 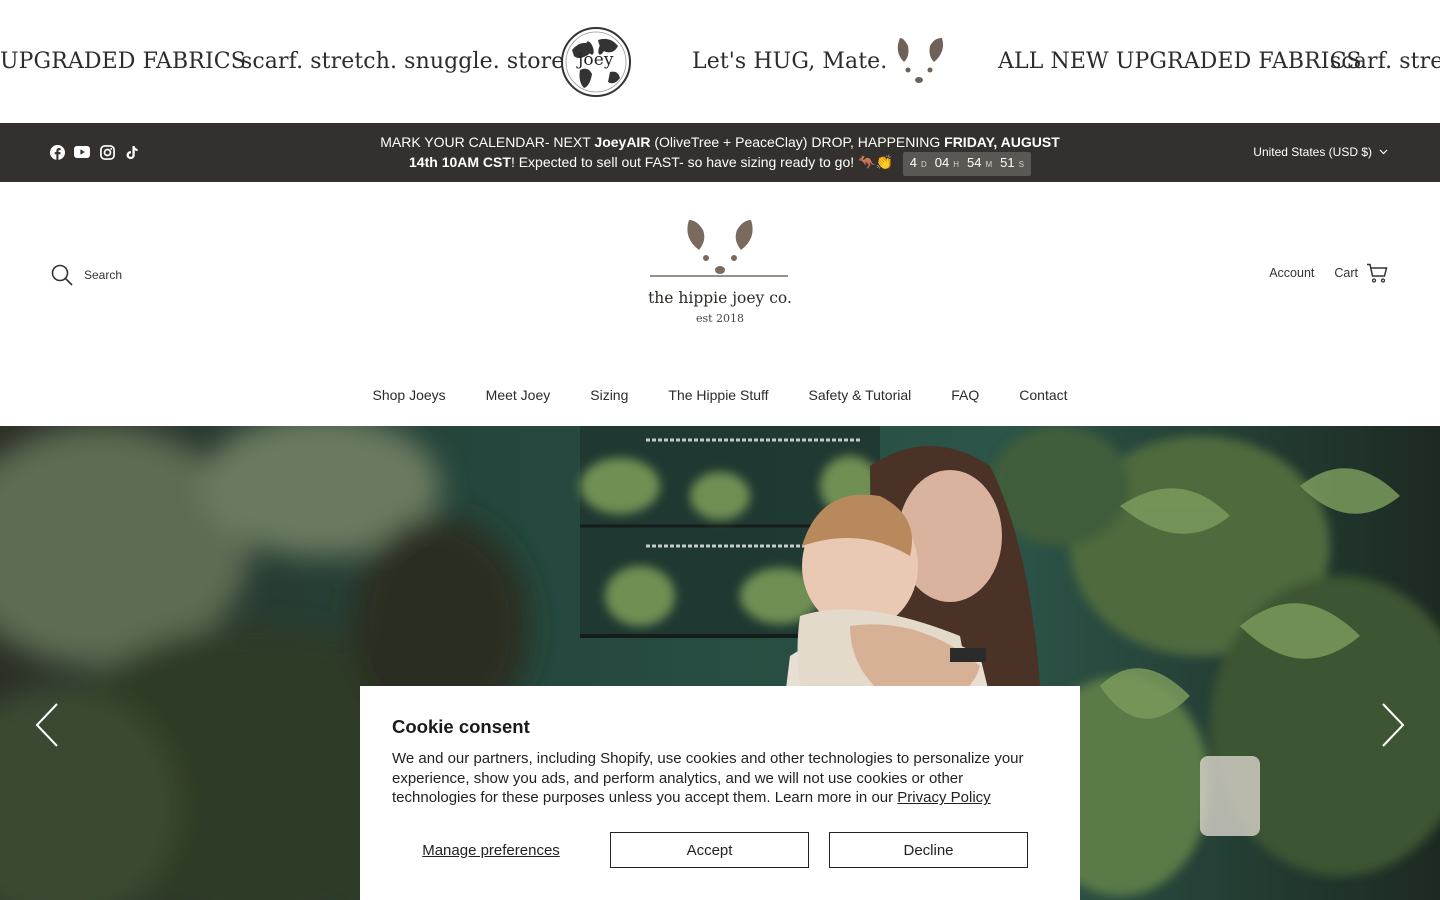 I want to click on countdown-seconds: 51, so click(x=1007, y=162).